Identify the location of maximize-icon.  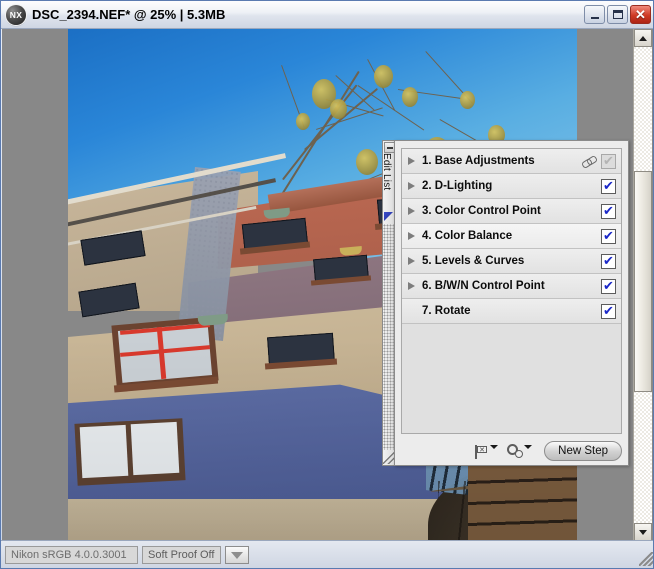
(617, 14).